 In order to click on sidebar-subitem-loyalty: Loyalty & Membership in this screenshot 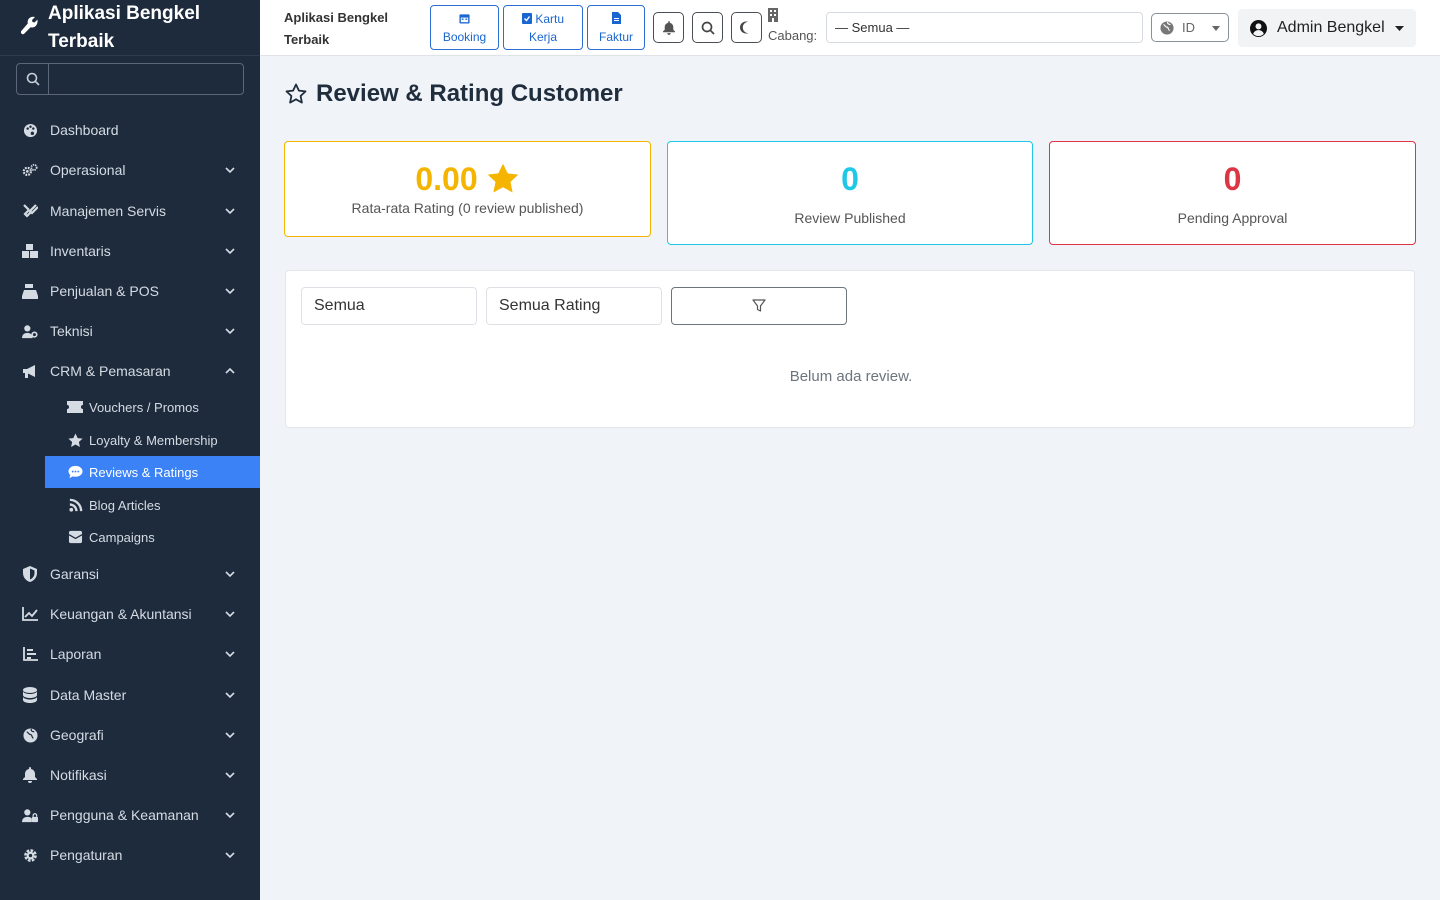, I will do `click(152, 440)`.